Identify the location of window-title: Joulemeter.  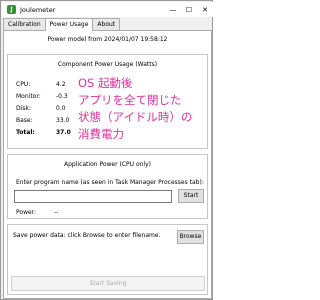
(38, 9).